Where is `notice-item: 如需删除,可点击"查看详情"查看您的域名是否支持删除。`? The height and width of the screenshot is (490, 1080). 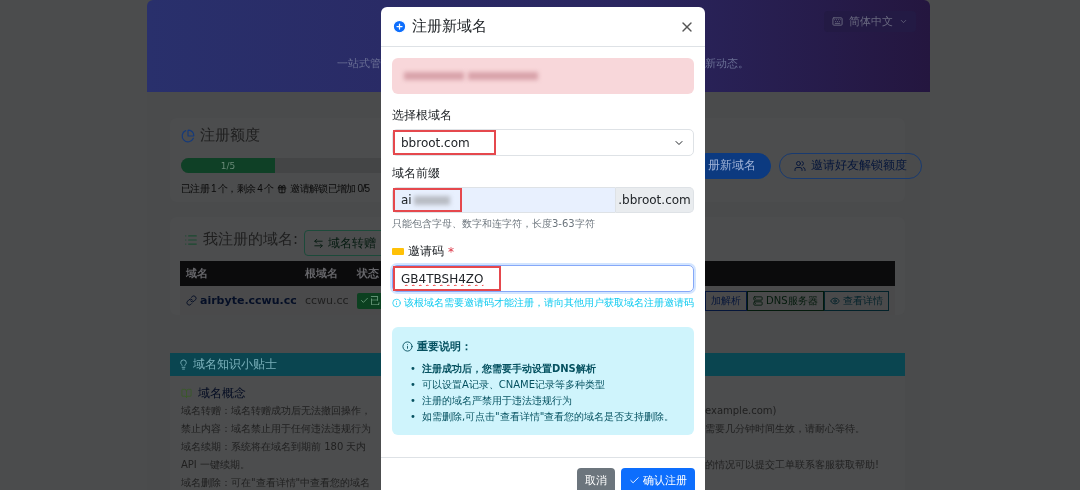 notice-item: 如需删除,可点击"查看详情"查看您的域名是否支持删除。 is located at coordinates (548, 417).